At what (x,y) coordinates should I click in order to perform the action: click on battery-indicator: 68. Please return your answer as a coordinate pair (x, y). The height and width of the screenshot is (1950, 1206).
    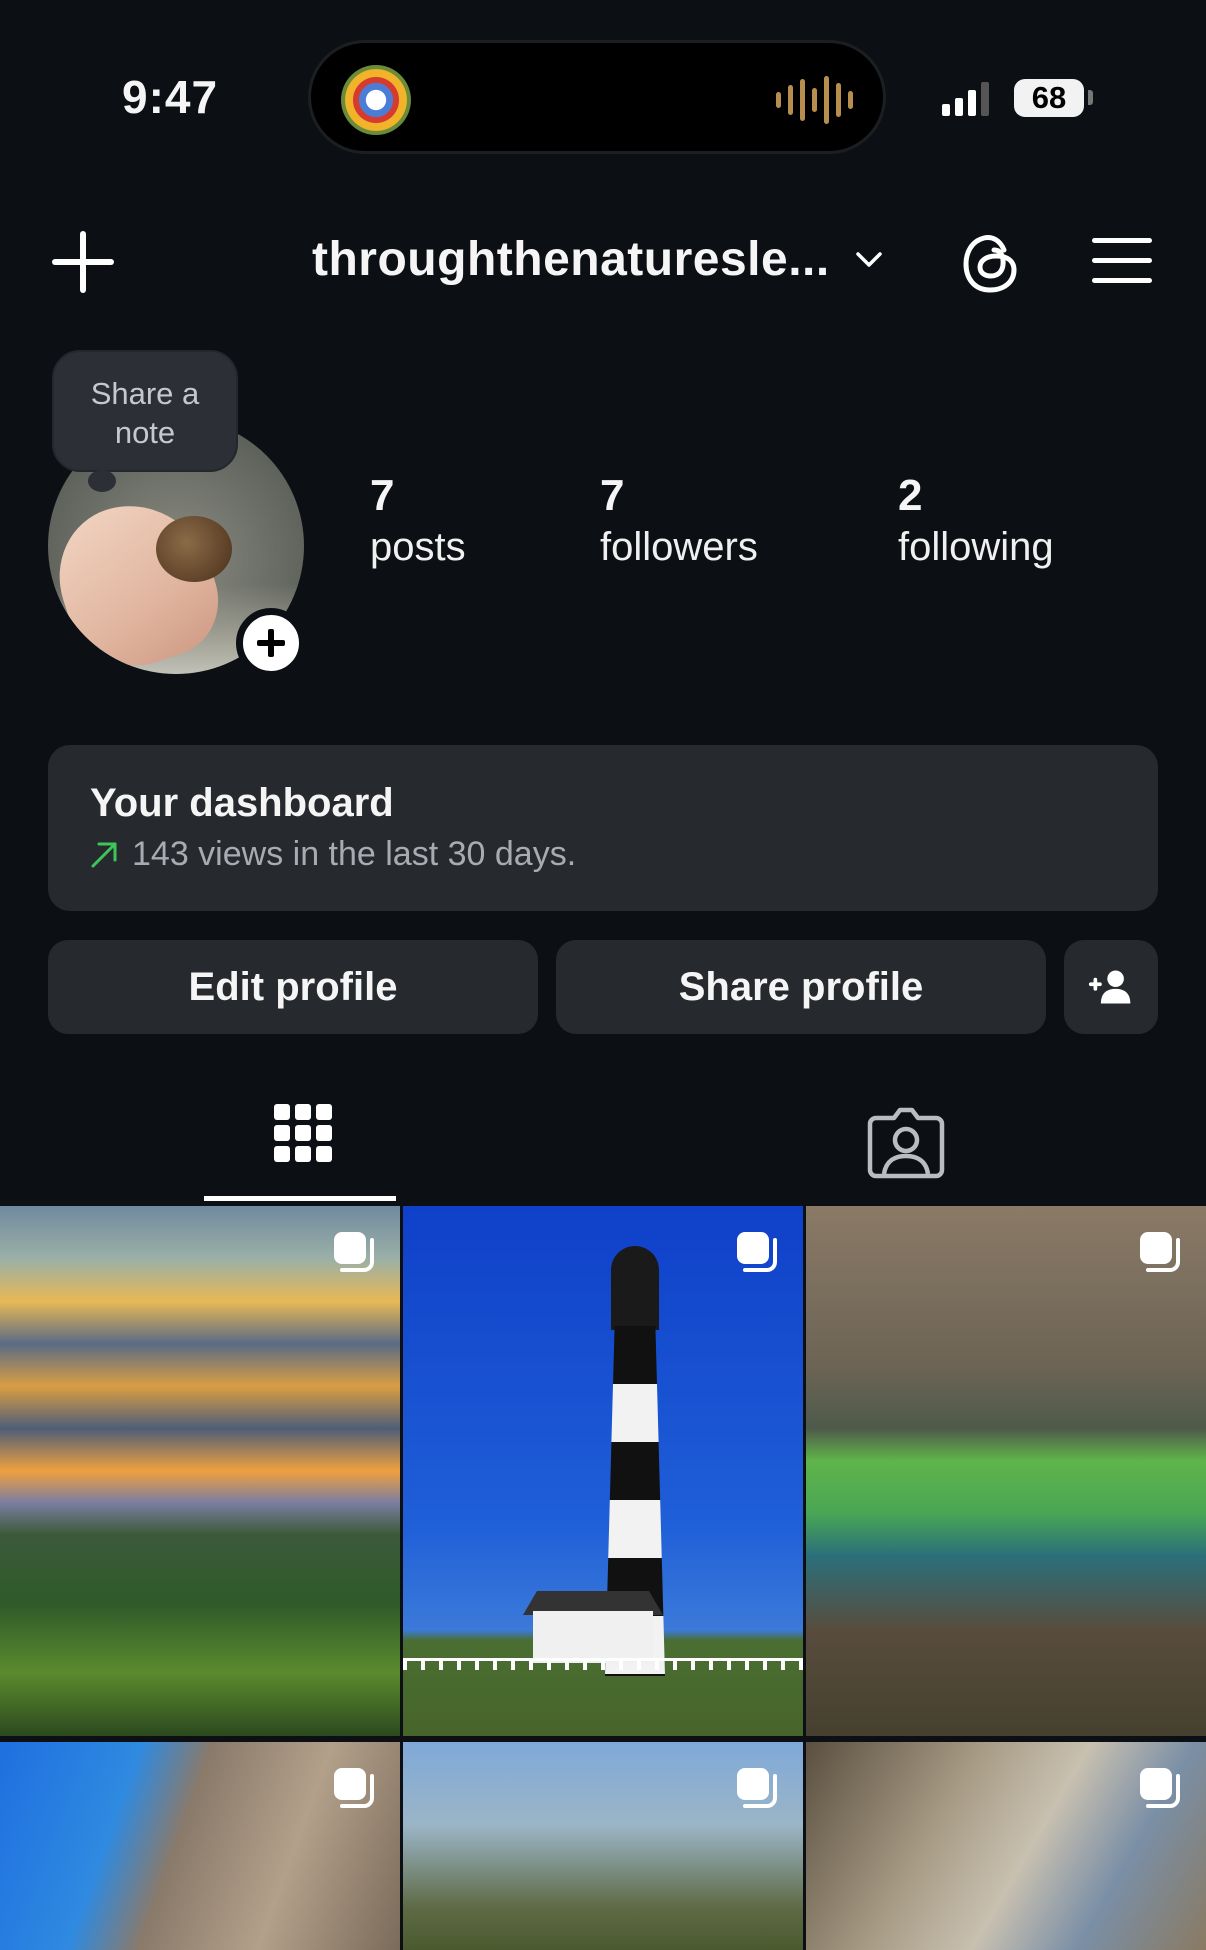
    Looking at the image, I should click on (1049, 98).